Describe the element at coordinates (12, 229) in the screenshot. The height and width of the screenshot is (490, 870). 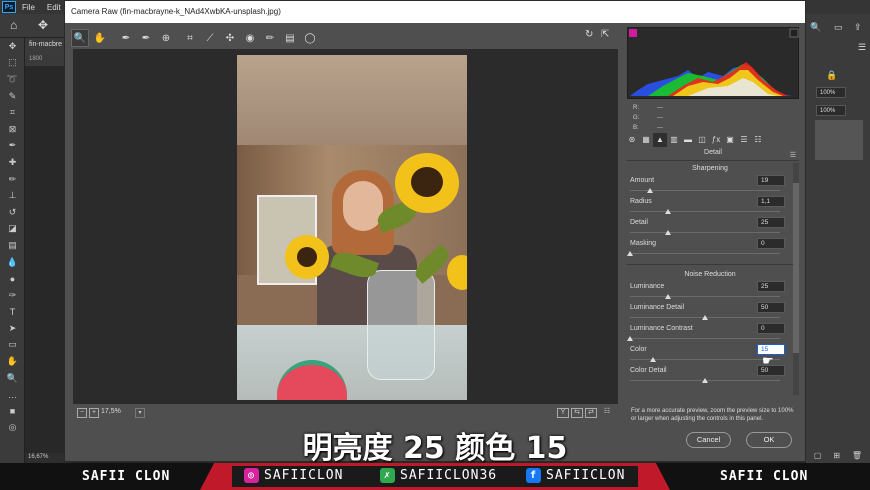
I see `eraser-icon: ◪` at that location.